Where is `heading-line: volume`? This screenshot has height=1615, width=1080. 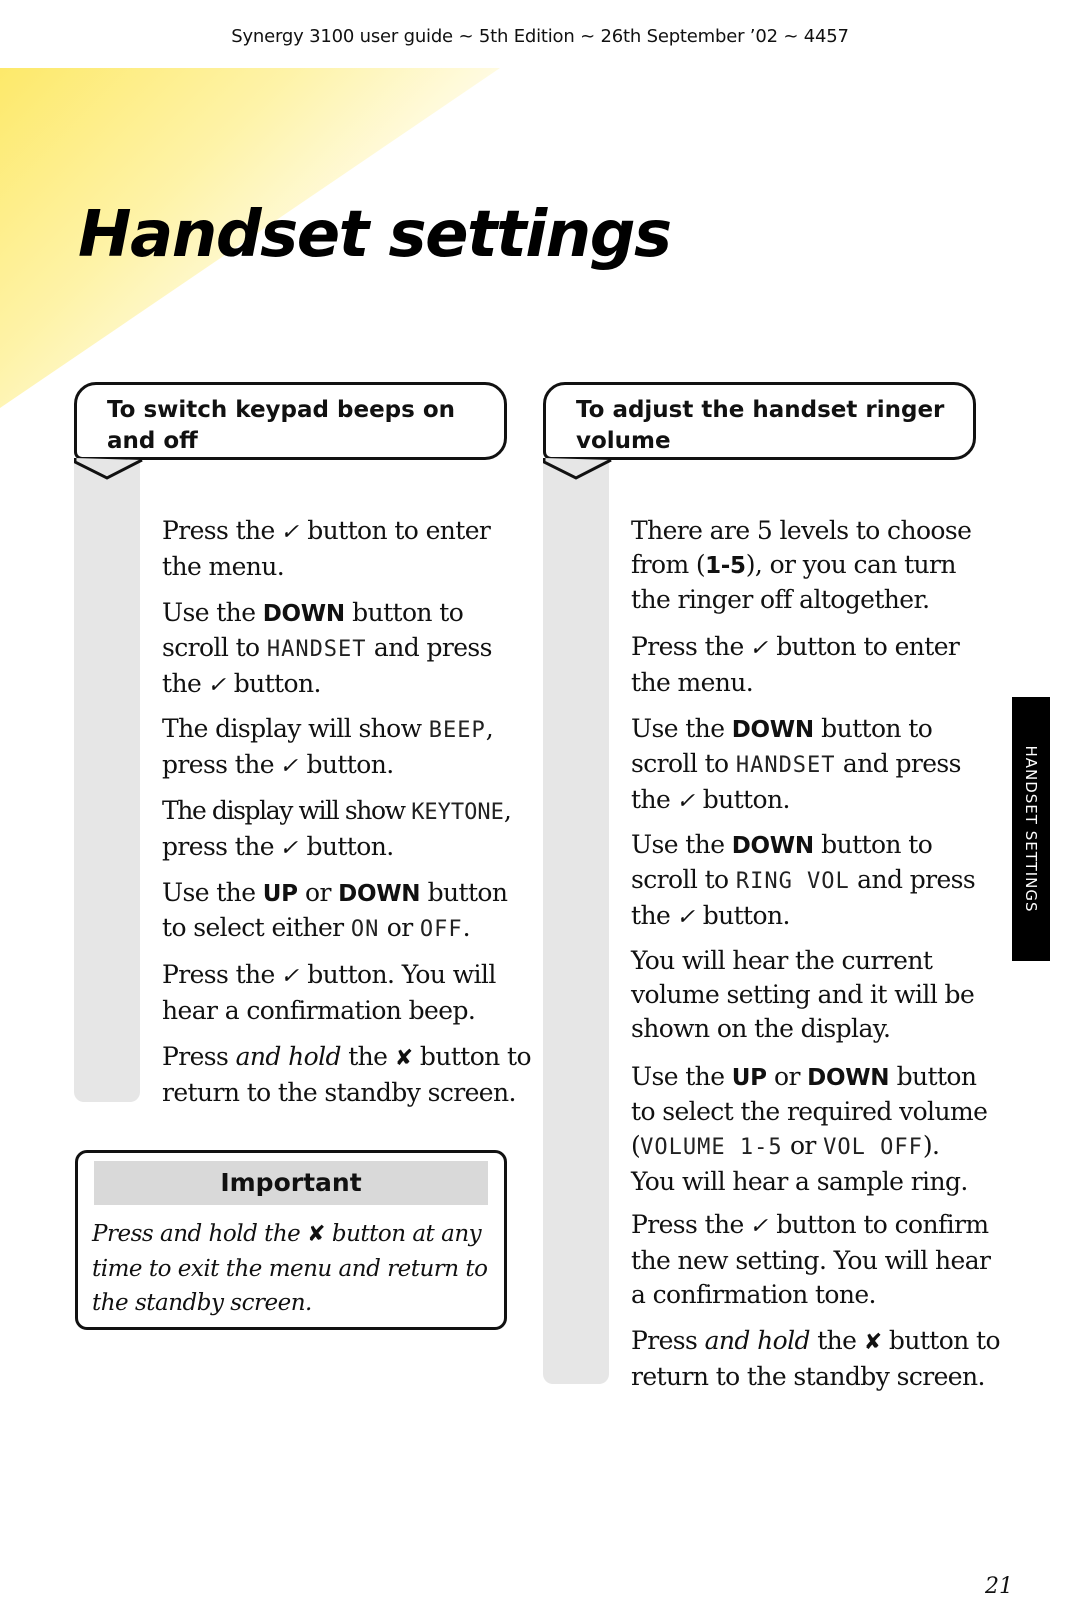
heading-line: volume is located at coordinates (623, 441).